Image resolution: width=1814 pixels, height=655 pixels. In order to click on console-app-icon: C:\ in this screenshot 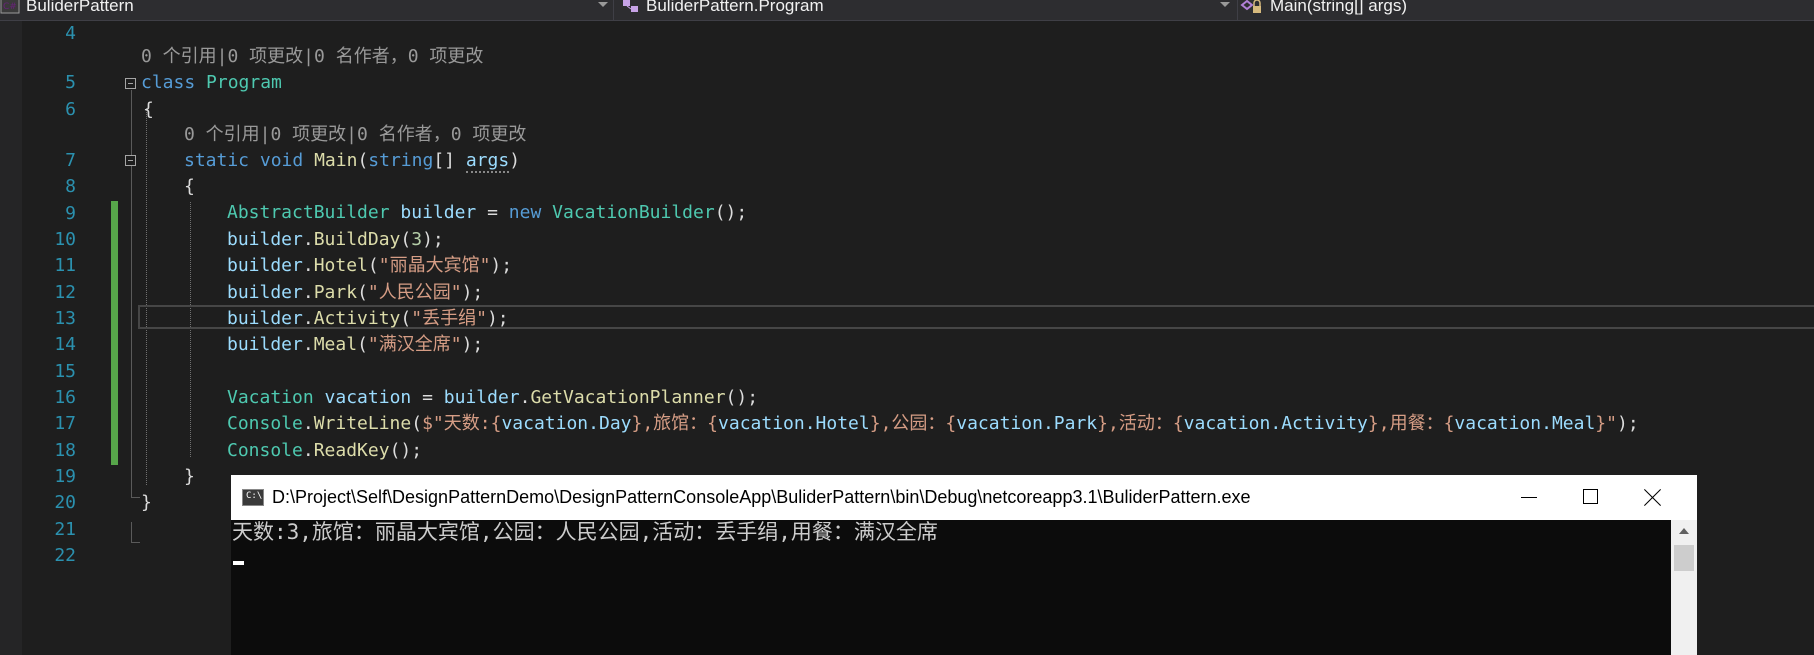, I will do `click(253, 497)`.